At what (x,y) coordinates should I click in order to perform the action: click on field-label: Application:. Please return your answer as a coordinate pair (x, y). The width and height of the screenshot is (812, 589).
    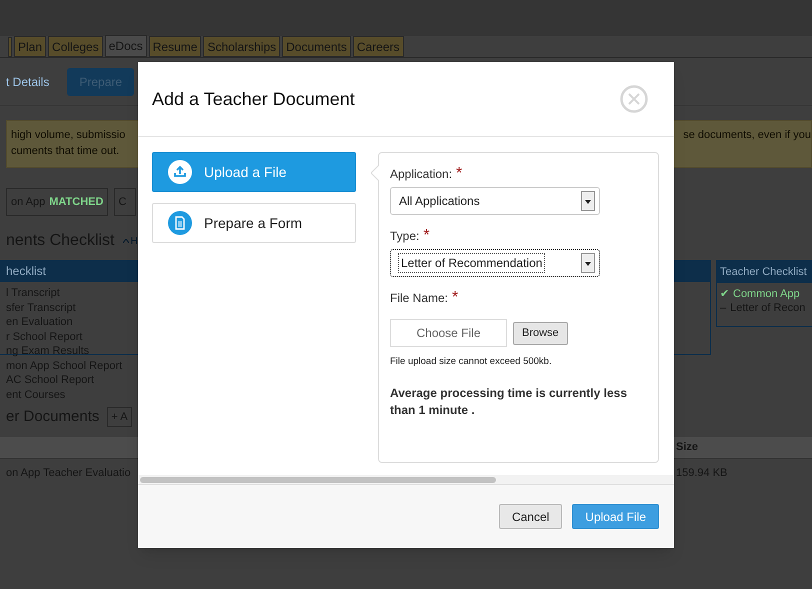
    Looking at the image, I should click on (421, 174).